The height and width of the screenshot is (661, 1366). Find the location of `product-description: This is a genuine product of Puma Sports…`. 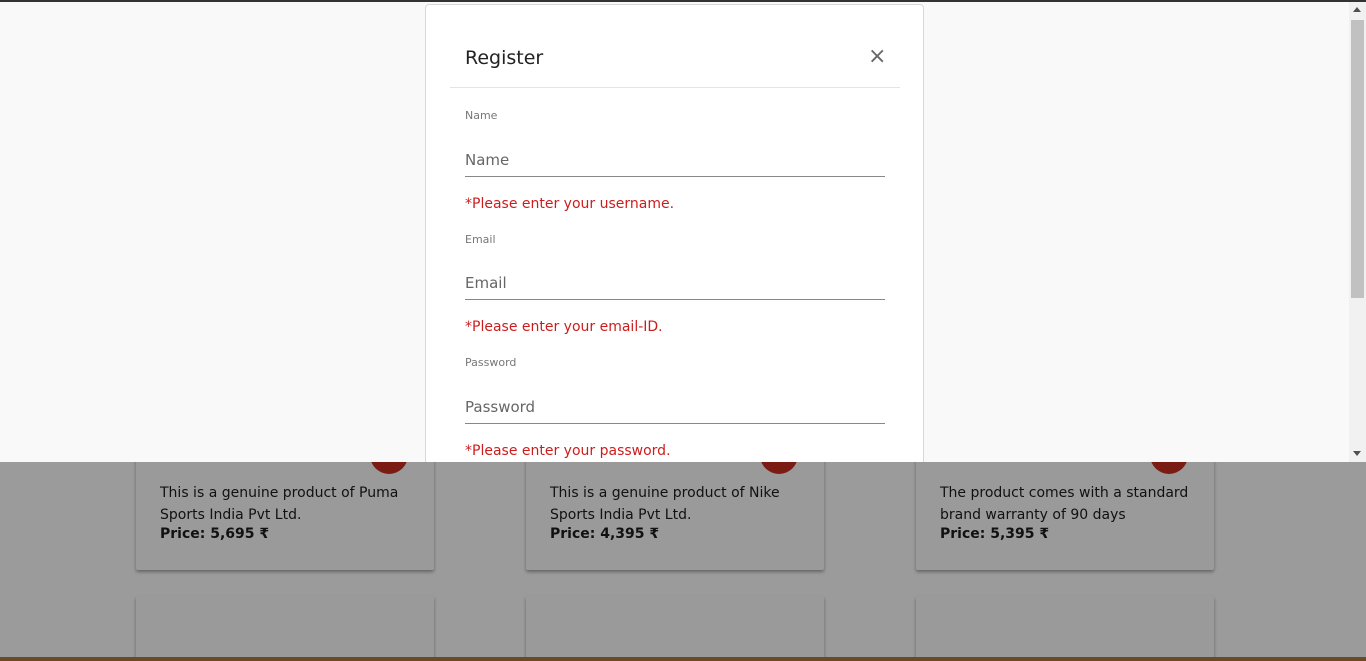

product-description: This is a genuine product of Puma Sports… is located at coordinates (279, 504).